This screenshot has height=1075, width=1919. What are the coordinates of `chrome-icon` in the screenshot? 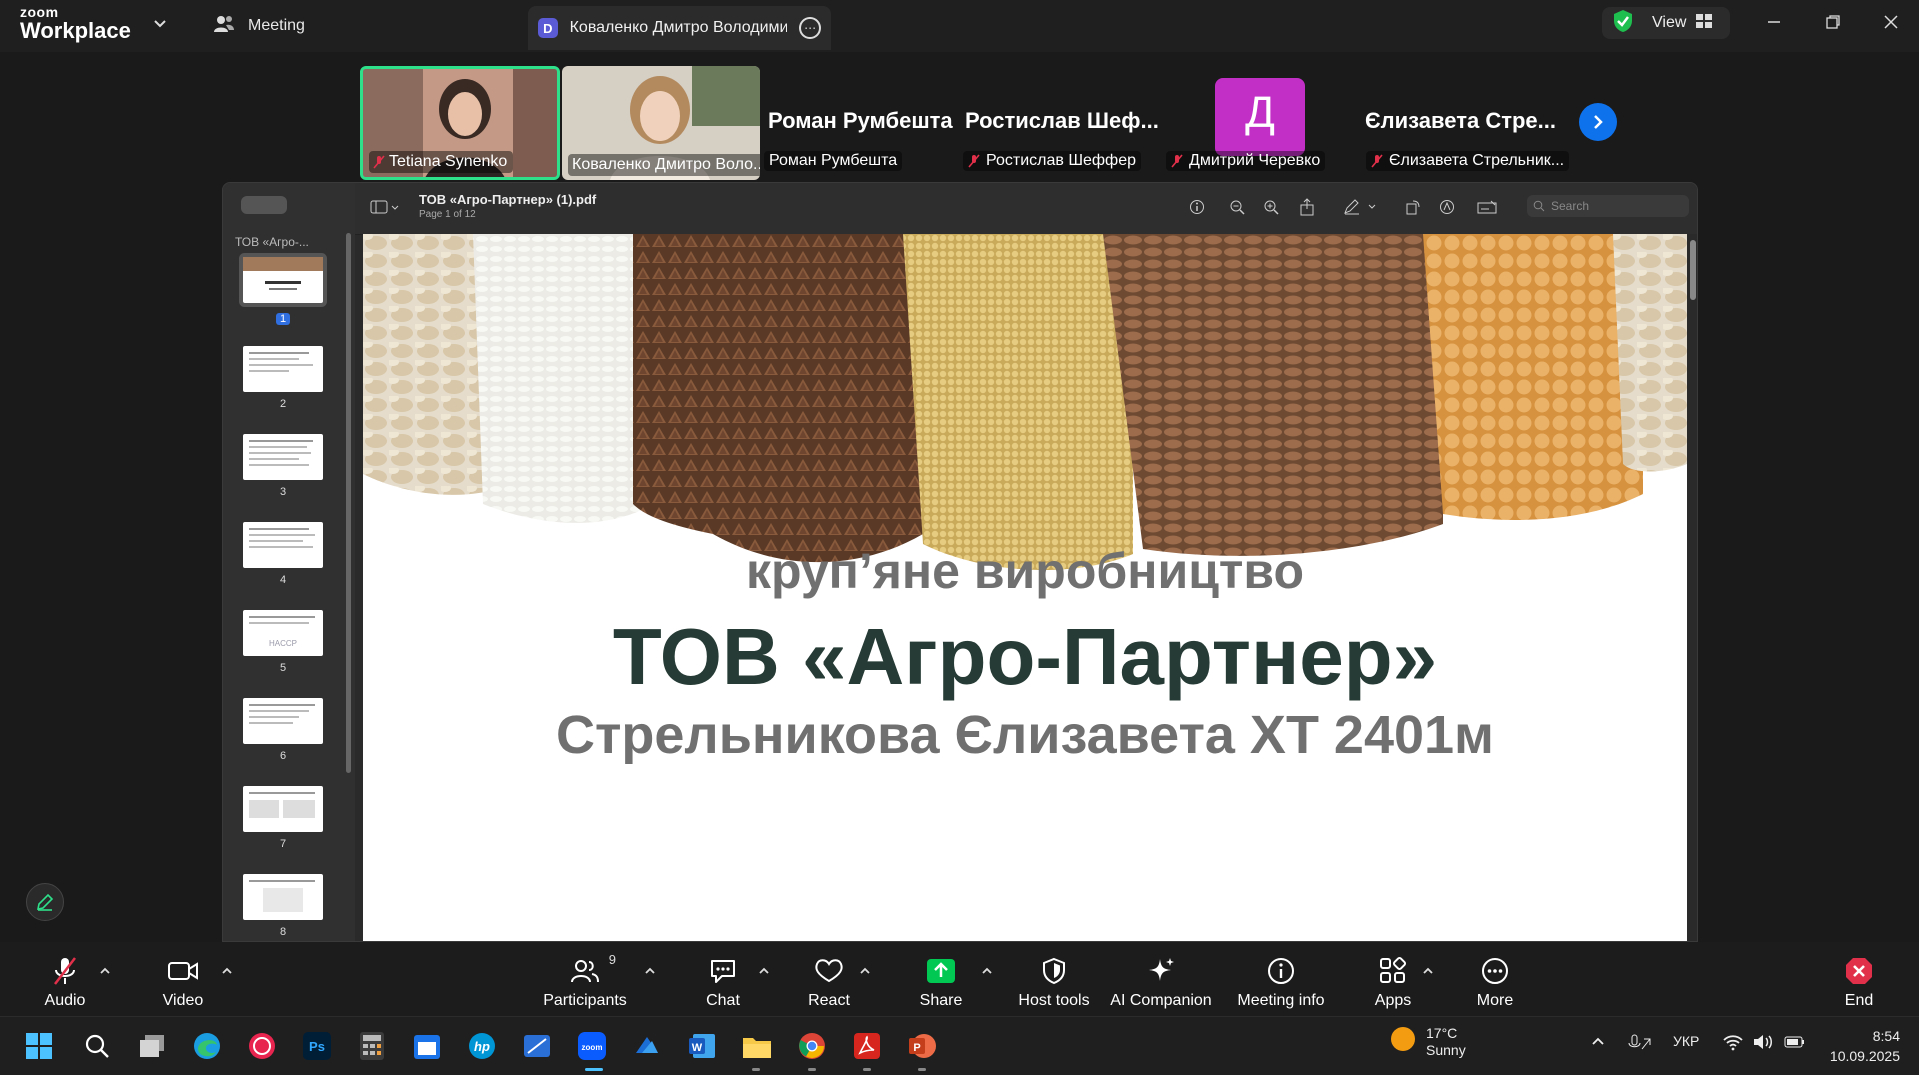 It's located at (812, 1046).